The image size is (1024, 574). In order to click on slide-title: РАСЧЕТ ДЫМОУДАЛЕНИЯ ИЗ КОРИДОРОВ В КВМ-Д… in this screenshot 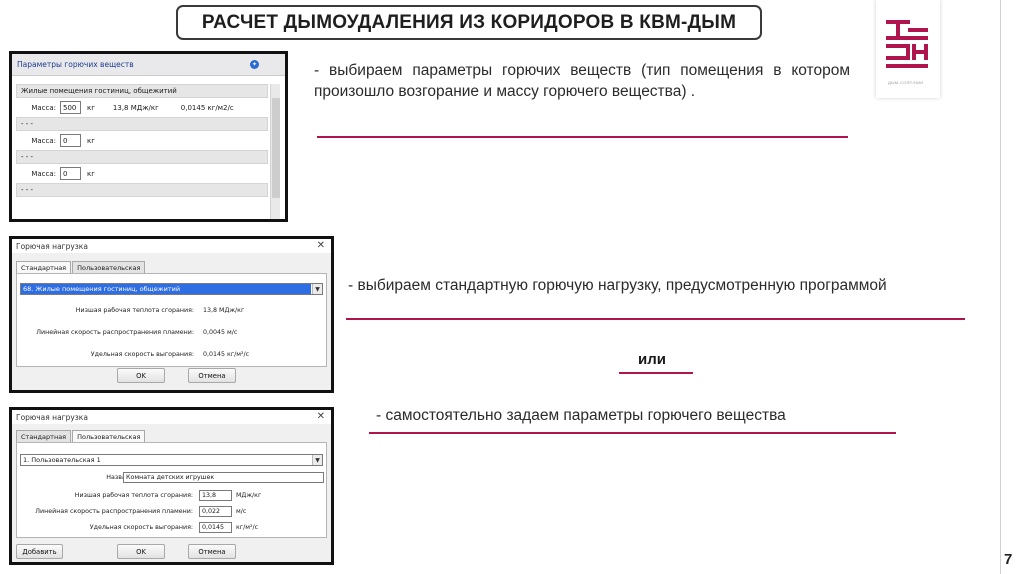, I will do `click(469, 22)`.